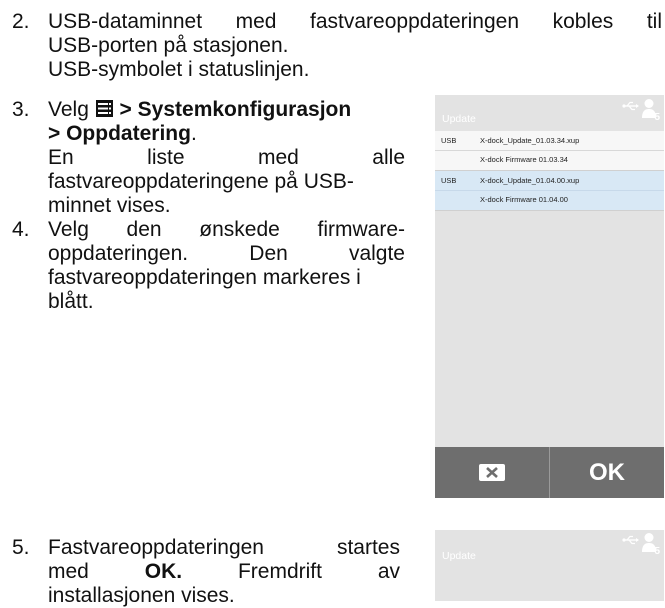  What do you see at coordinates (204, 277) in the screenshot?
I see `step-4-line-3: fastvareoppdateringen markeres i` at bounding box center [204, 277].